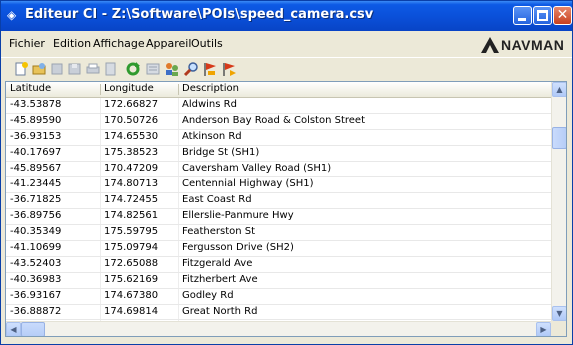 Image resolution: width=573 pixels, height=345 pixels. What do you see at coordinates (131, 152) in the screenshot?
I see `cell-longitude: 175.38523` at bounding box center [131, 152].